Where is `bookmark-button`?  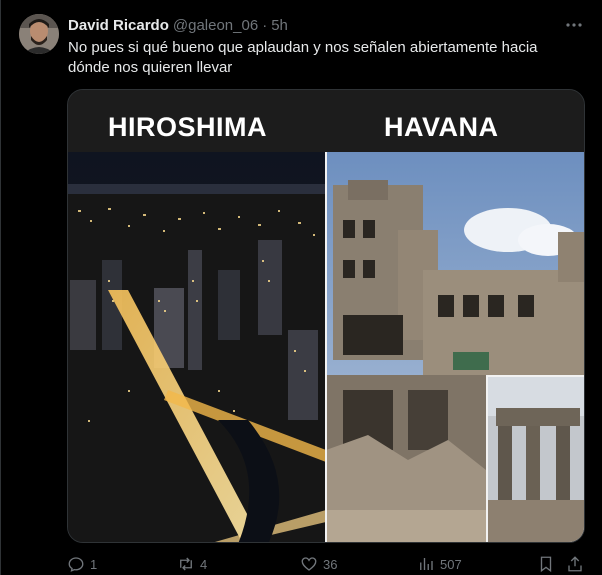 bookmark-button is located at coordinates (546, 564).